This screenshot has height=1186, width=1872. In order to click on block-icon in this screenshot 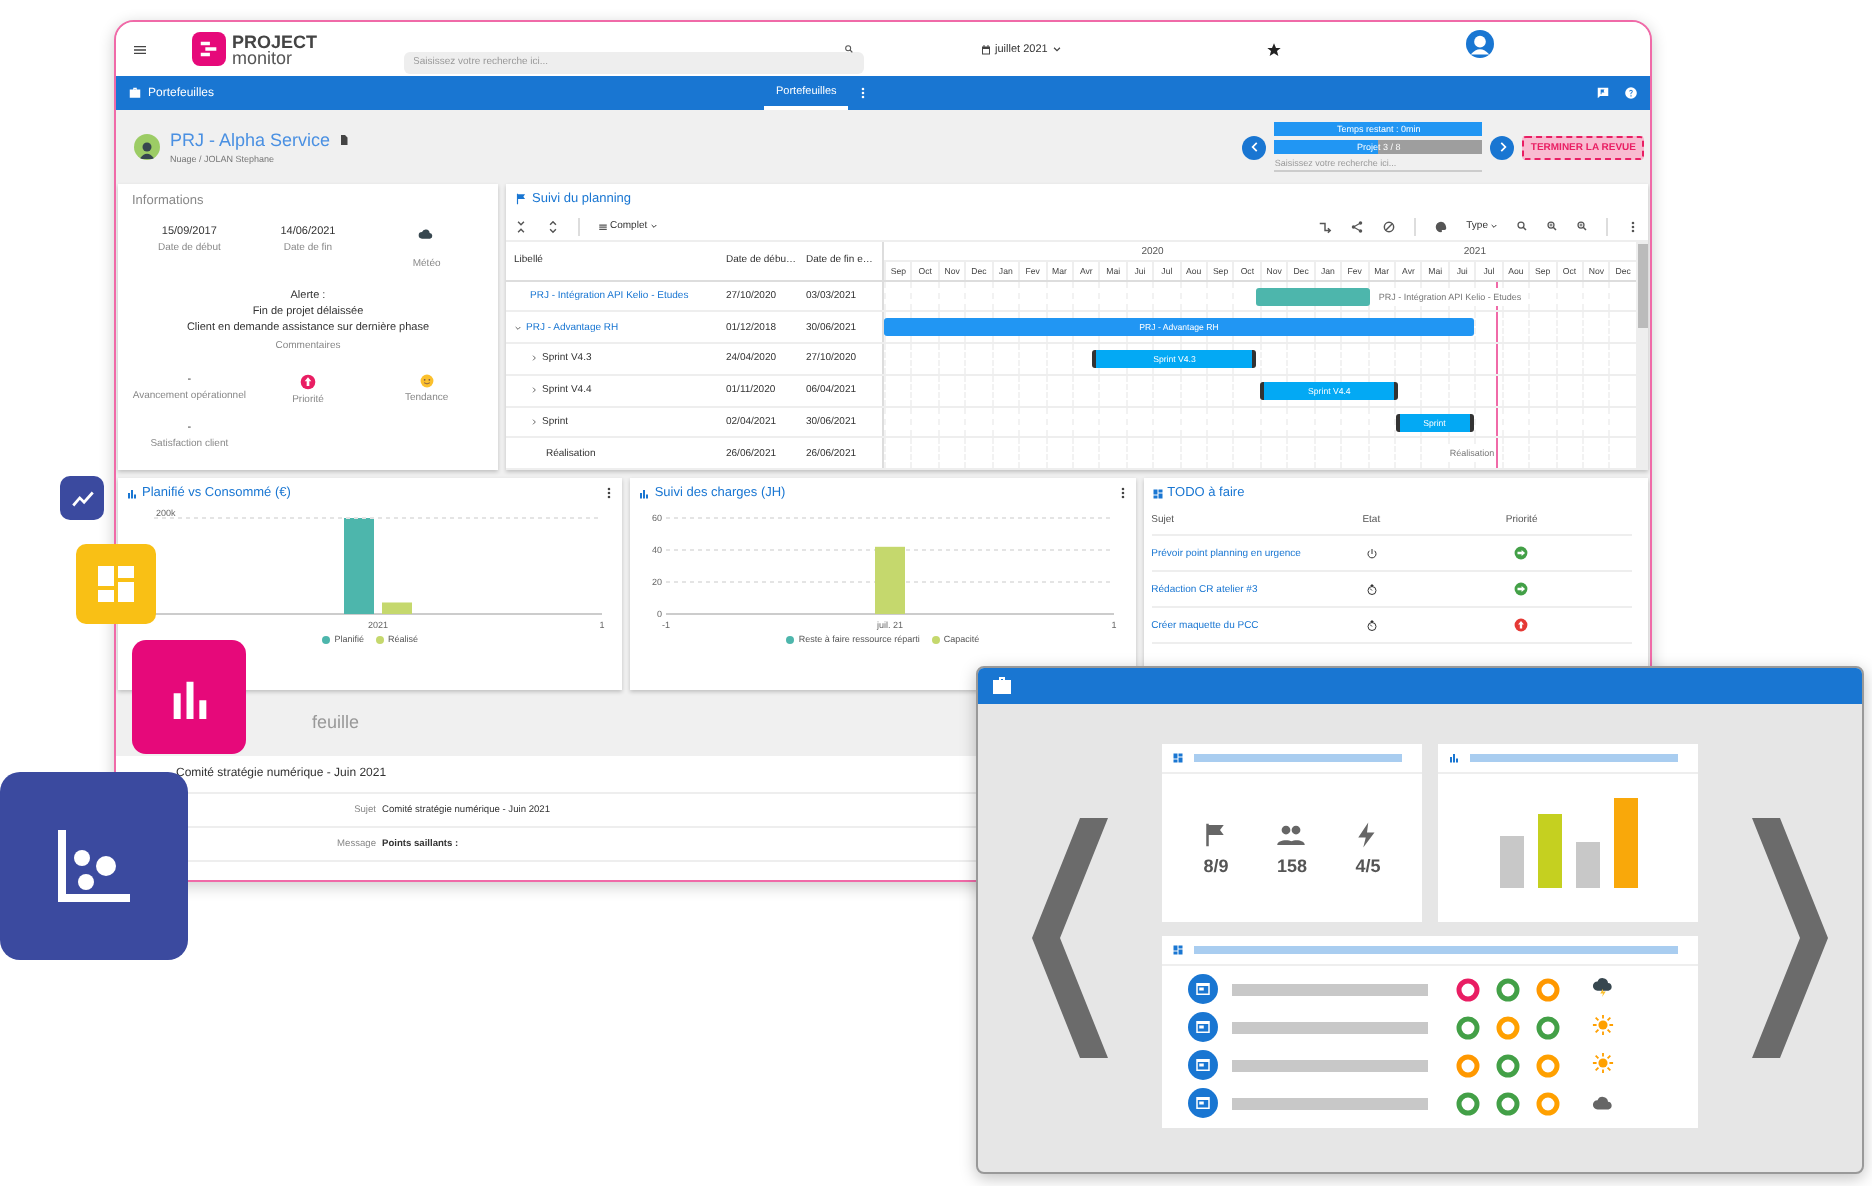, I will do `click(1389, 226)`.